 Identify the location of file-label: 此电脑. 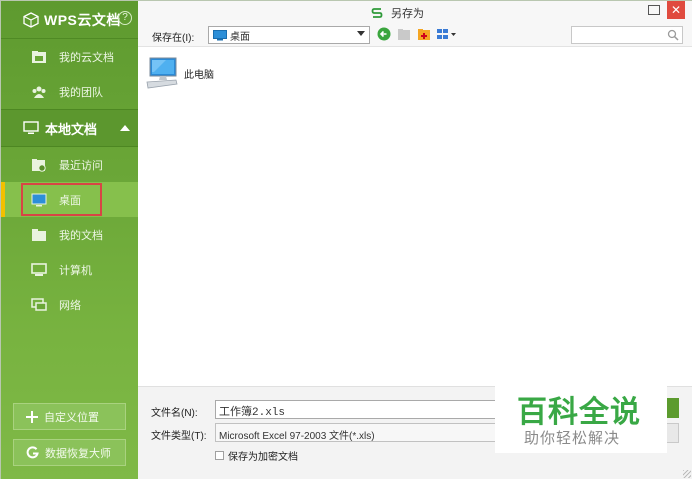
(199, 75).